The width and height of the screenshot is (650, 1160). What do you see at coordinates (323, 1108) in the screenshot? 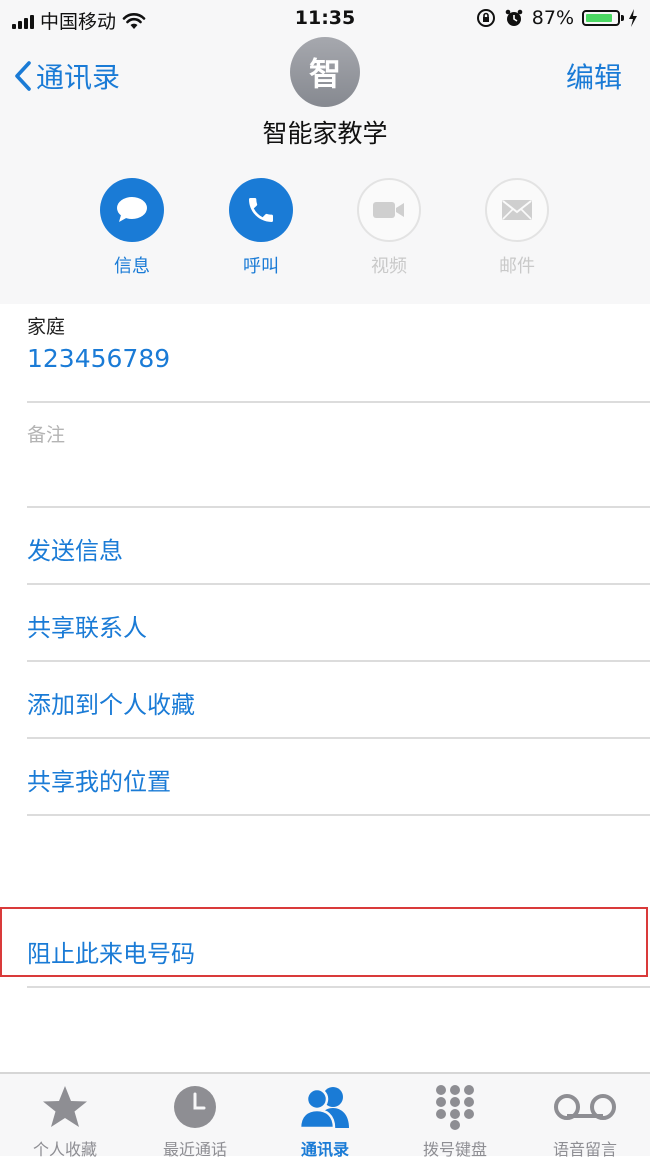
I see `contacts-icon` at bounding box center [323, 1108].